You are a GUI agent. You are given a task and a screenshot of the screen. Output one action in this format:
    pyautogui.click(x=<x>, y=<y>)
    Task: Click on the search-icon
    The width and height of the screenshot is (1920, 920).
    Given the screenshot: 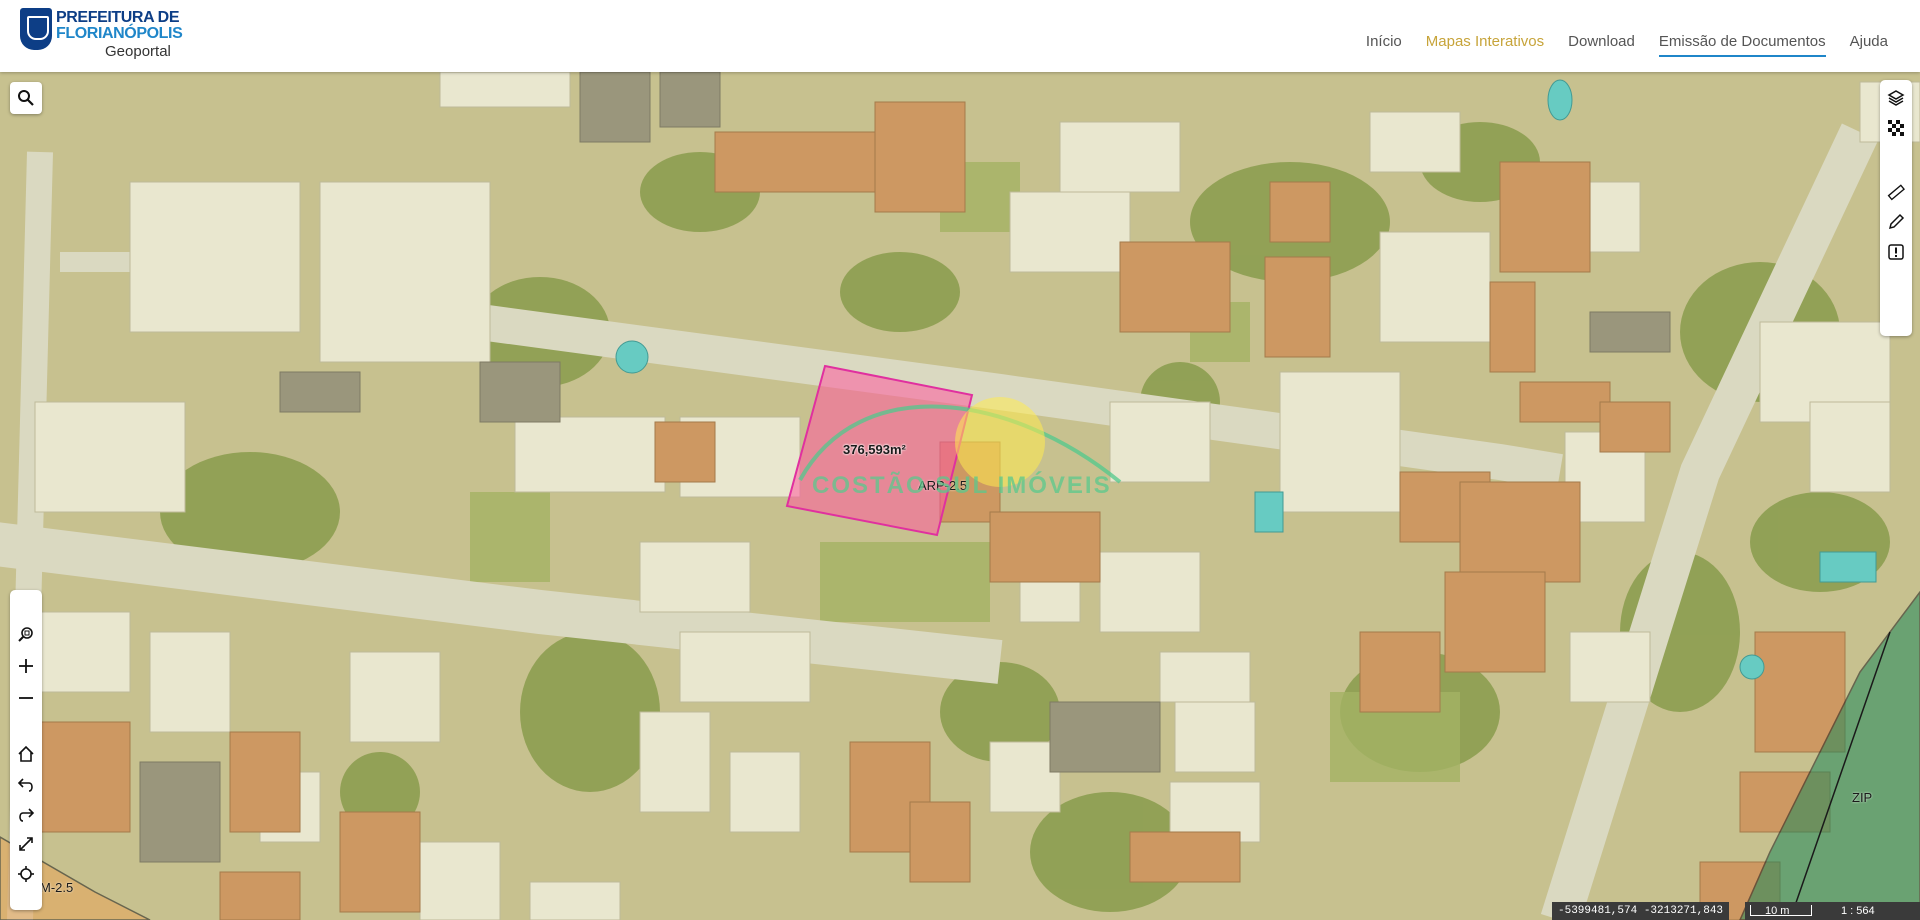 What is the action you would take?
    pyautogui.click(x=26, y=98)
    